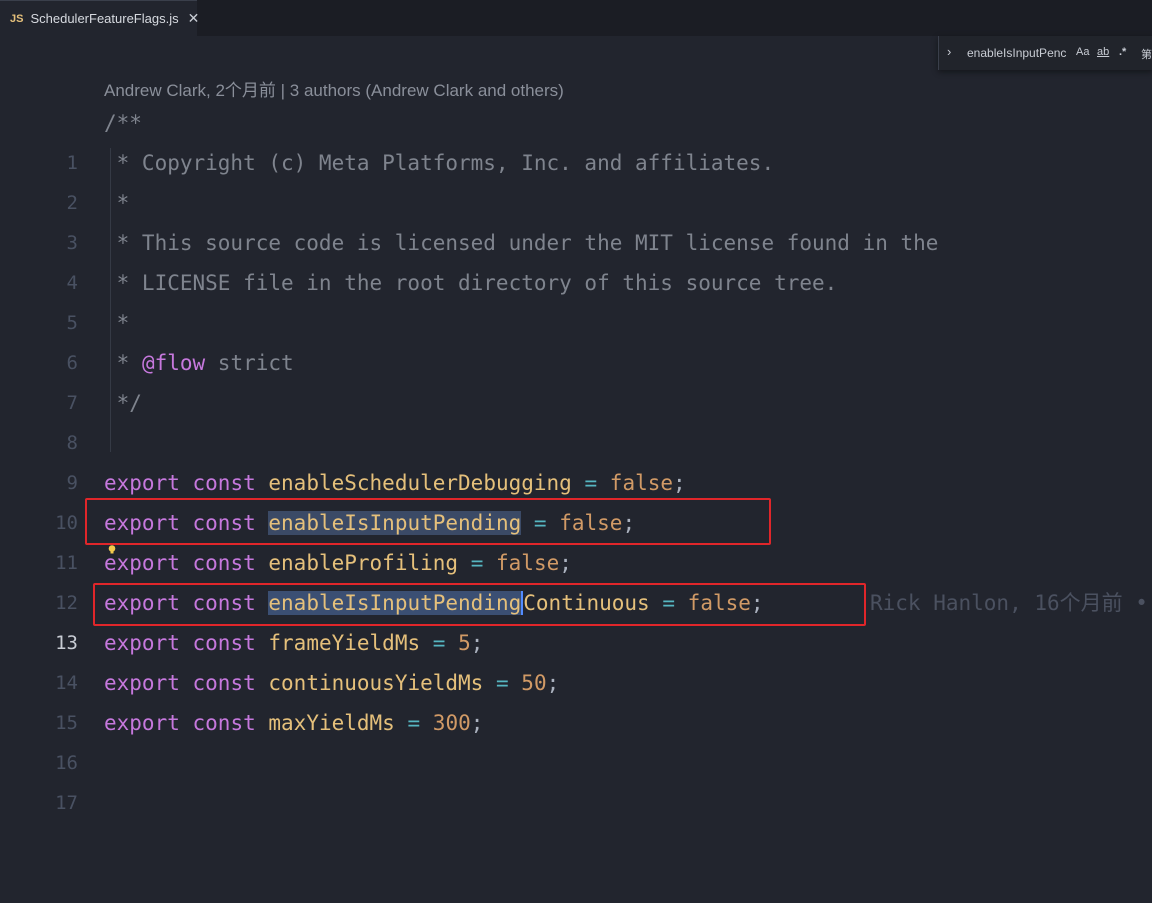  What do you see at coordinates (123, 403) in the screenshot?
I see `code-text: */` at bounding box center [123, 403].